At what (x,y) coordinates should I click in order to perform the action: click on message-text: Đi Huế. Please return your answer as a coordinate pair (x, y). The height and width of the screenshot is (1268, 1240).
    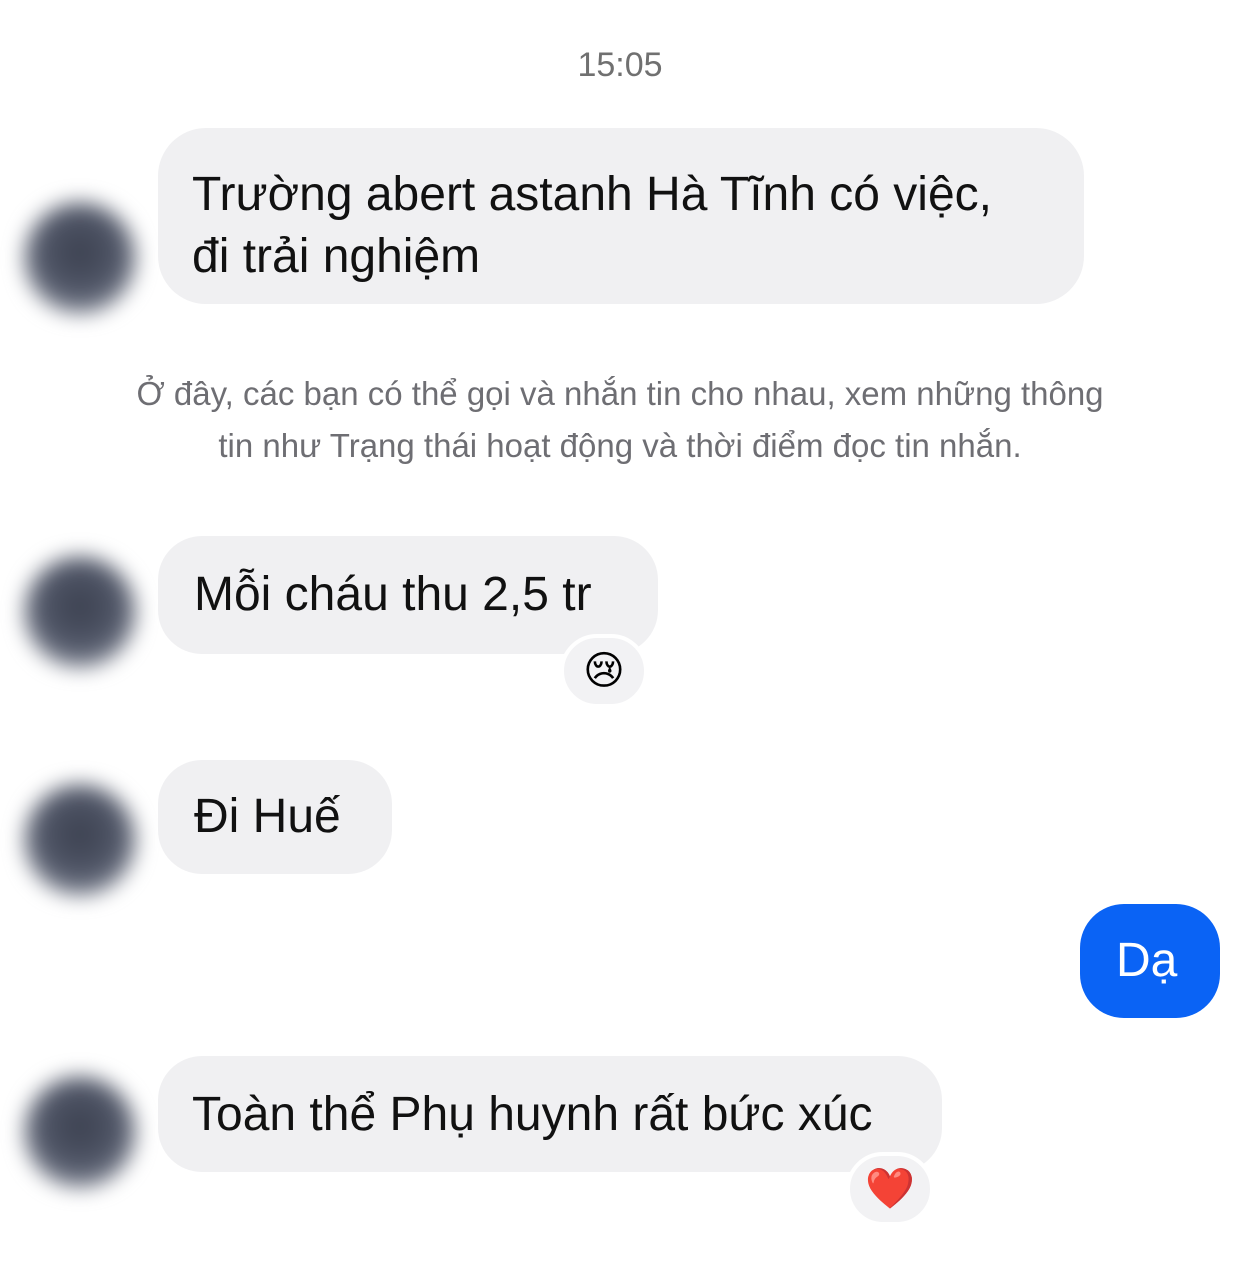
    Looking at the image, I should click on (267, 816).